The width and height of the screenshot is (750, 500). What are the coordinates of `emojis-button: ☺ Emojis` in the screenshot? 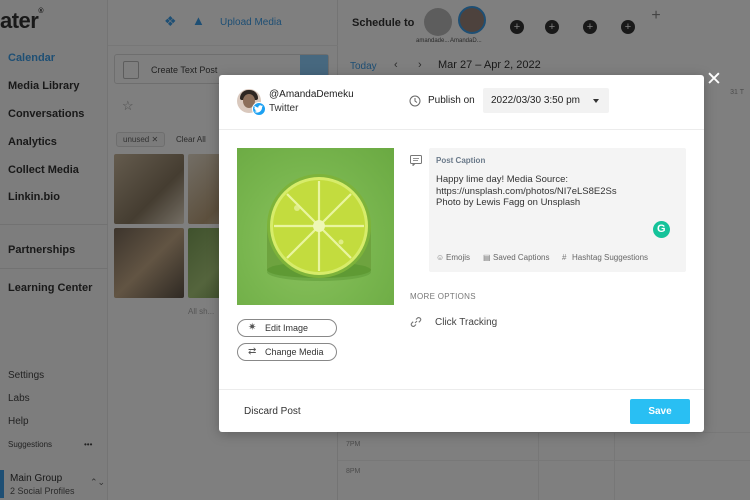 It's located at (453, 257).